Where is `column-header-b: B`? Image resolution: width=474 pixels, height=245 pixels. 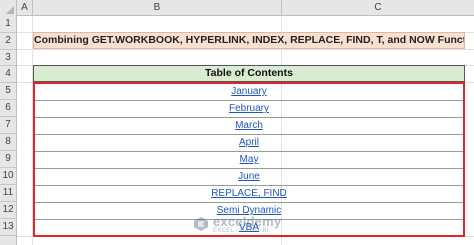 column-header-b: B is located at coordinates (157, 8).